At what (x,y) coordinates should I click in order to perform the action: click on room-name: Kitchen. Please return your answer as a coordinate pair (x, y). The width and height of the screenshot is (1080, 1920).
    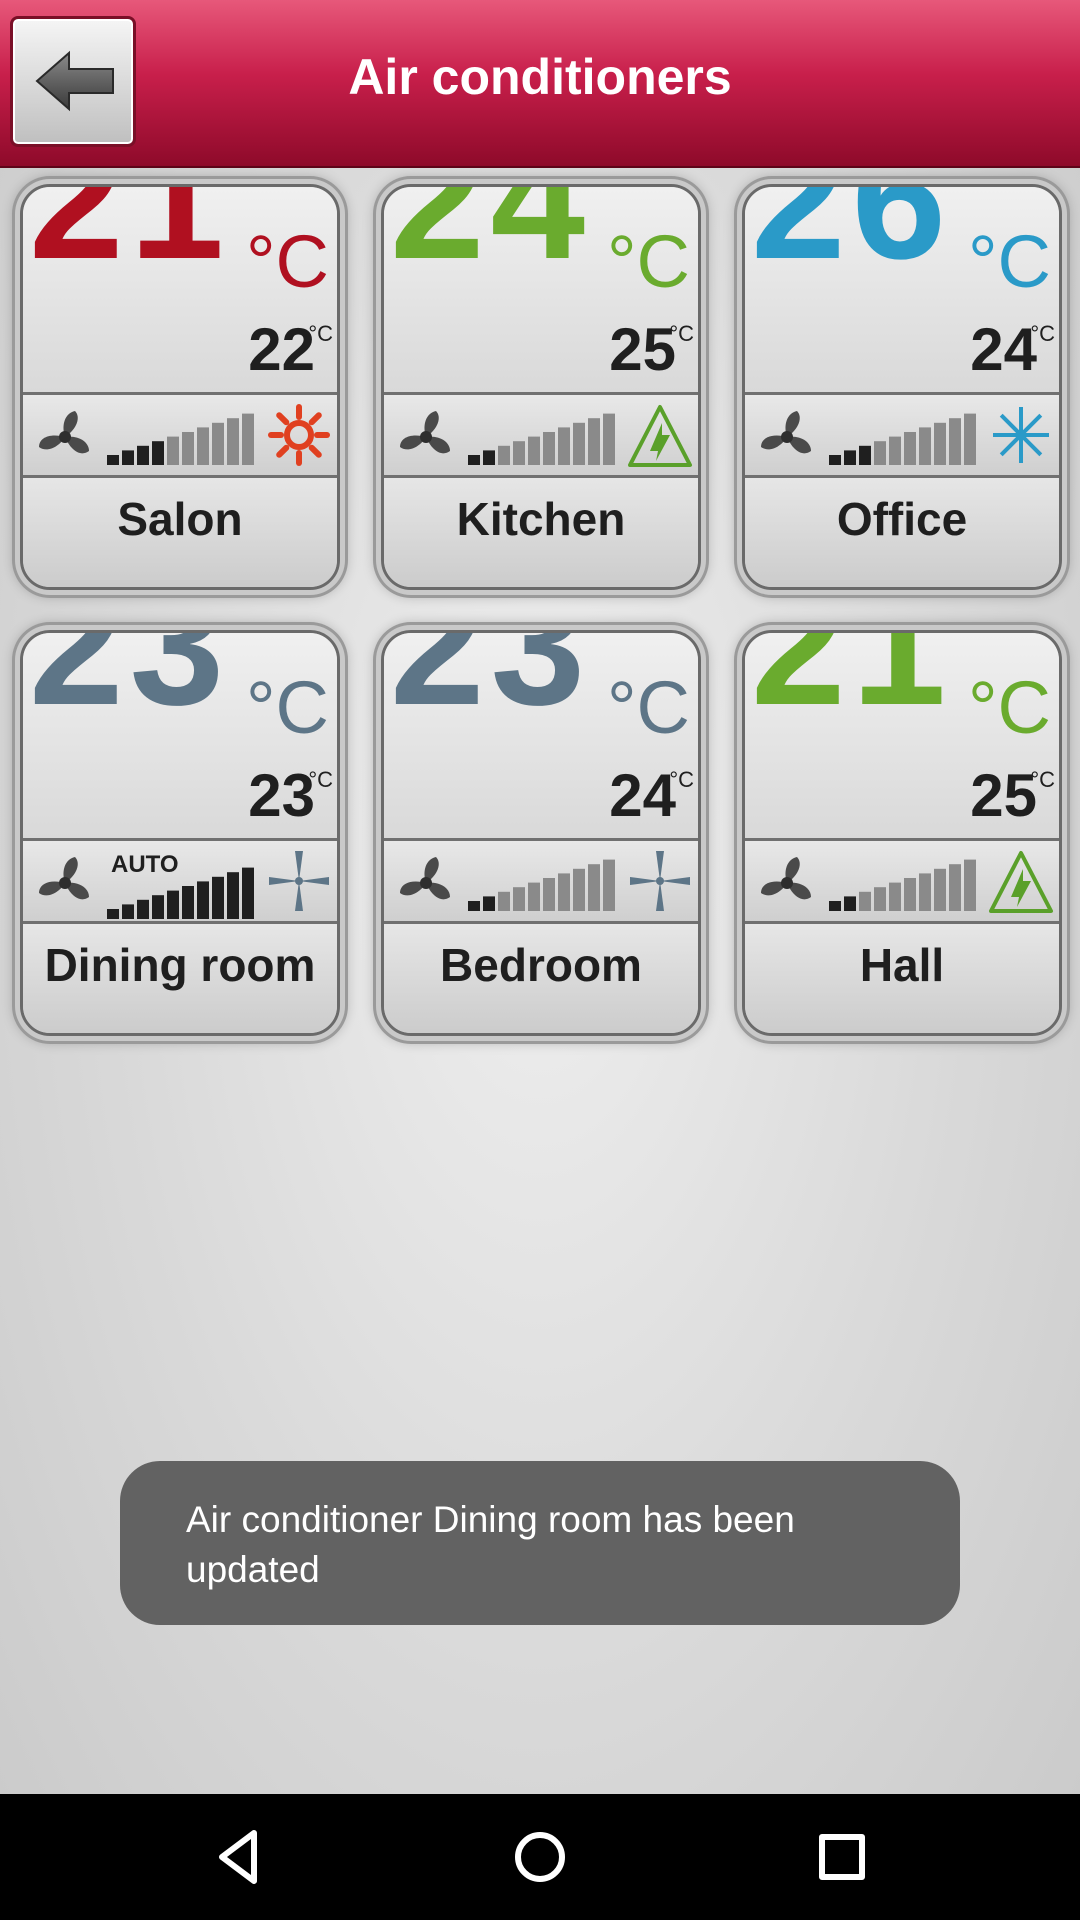
    Looking at the image, I should click on (541, 519).